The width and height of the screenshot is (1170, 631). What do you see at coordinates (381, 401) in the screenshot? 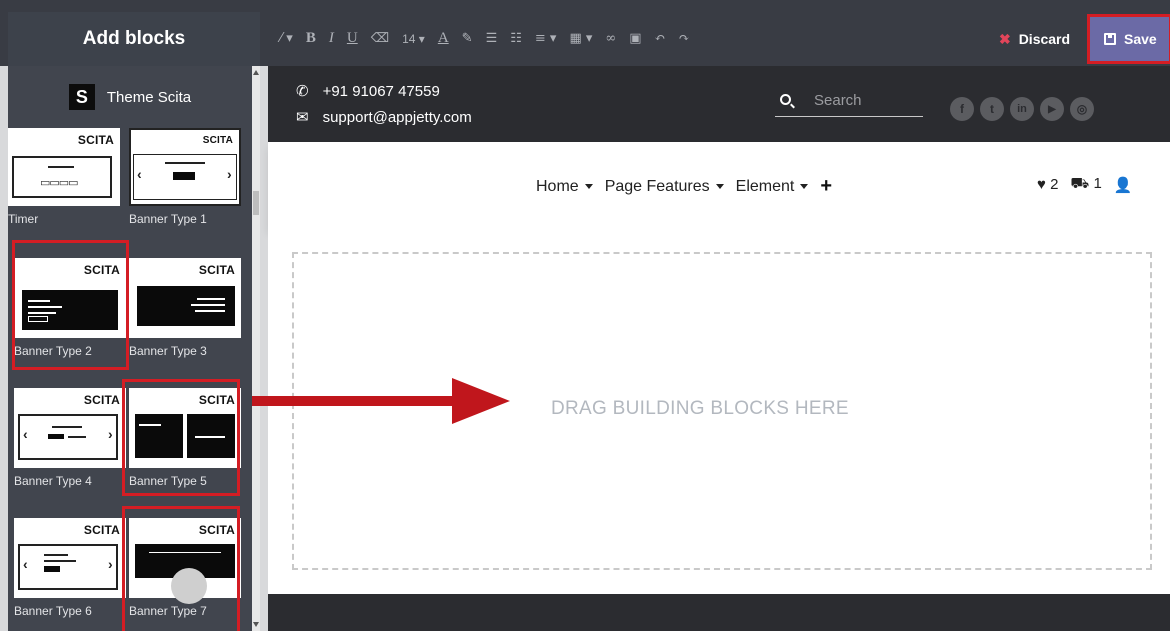
I see `drag-arrow-icon` at bounding box center [381, 401].